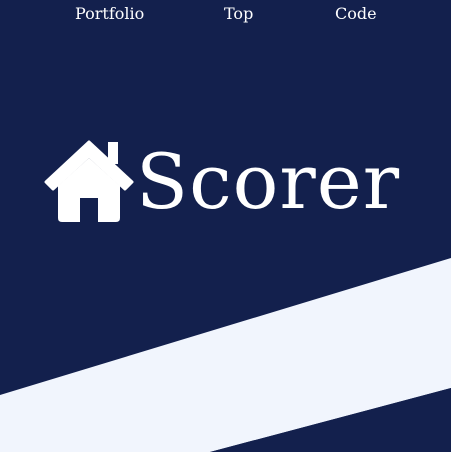 This screenshot has height=452, width=451. Describe the element at coordinates (238, 14) in the screenshot. I see `nav-top-link: Top` at that location.